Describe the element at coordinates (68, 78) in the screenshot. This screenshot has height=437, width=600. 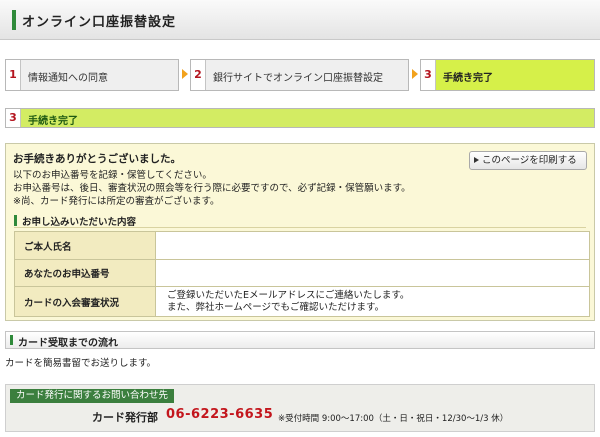
I see `step-label: 情報通知への同意` at that location.